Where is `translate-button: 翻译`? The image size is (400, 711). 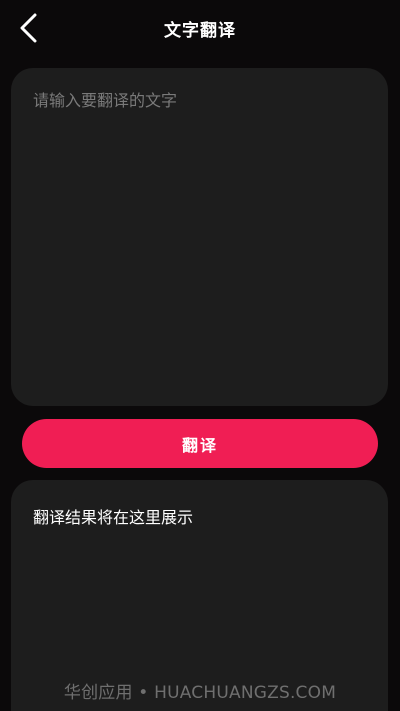
translate-button: 翻译 is located at coordinates (200, 443).